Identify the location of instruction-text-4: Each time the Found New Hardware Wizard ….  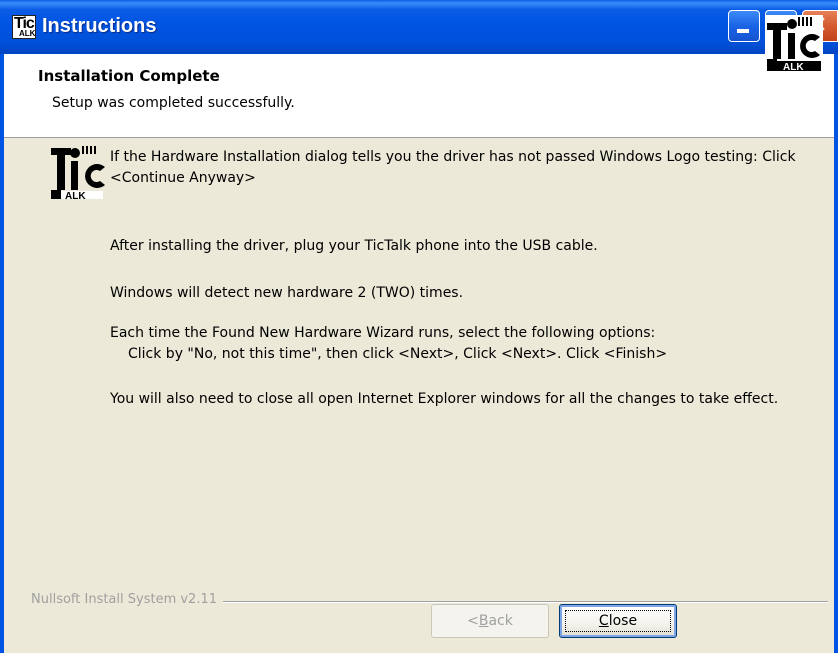
(383, 333).